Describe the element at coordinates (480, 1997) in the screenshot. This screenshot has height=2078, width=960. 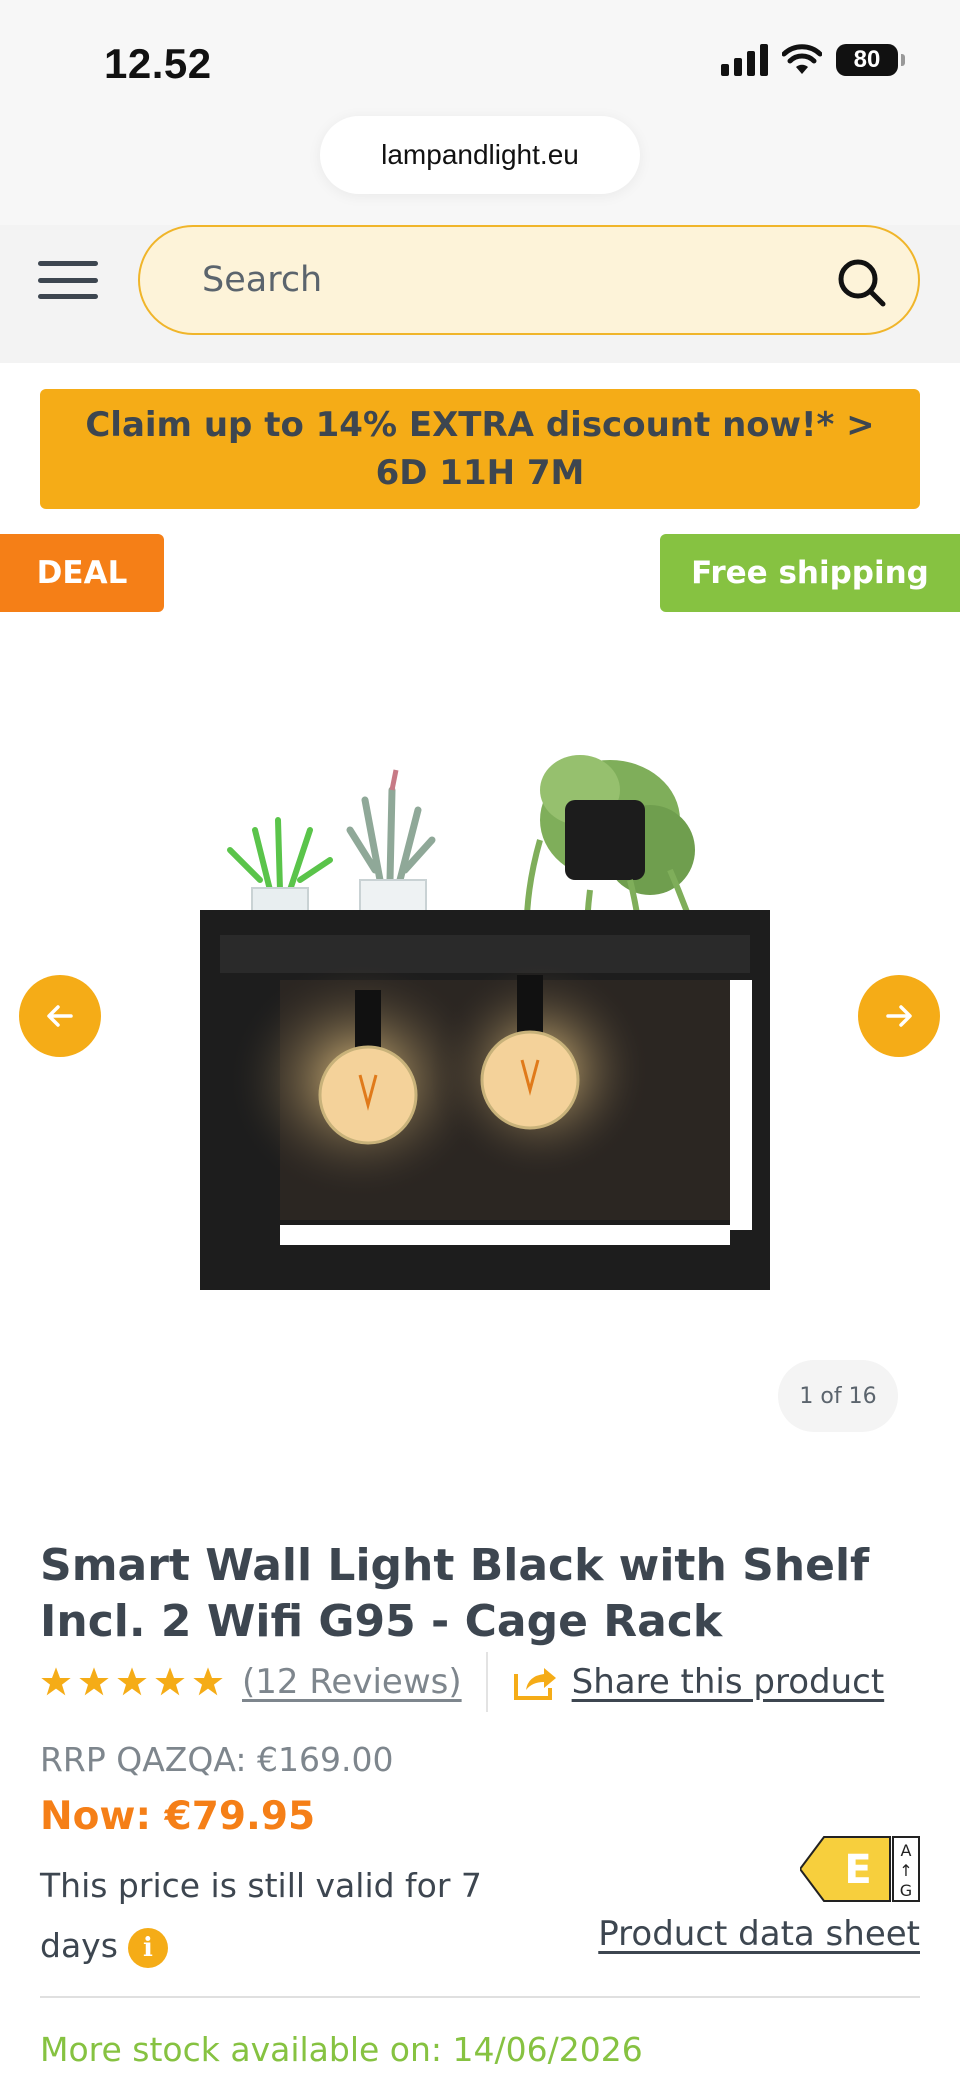
I see `section-divider` at that location.